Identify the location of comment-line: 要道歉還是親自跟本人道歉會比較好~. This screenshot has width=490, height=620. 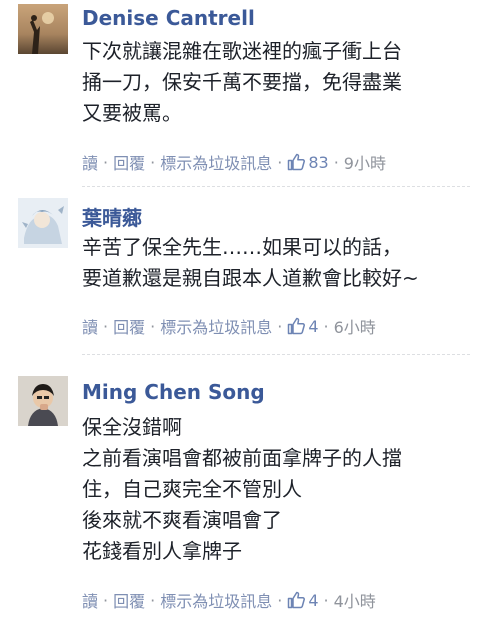
(250, 278).